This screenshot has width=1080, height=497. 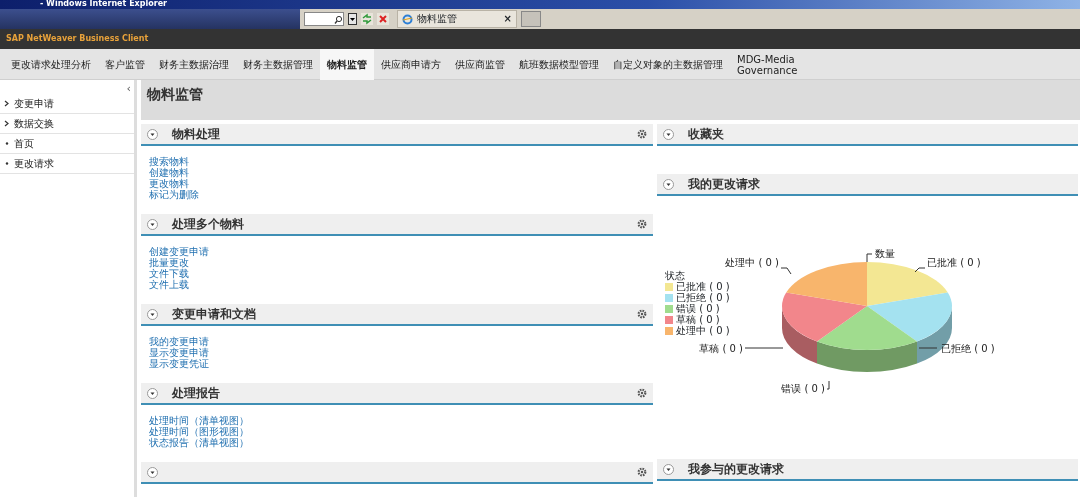 What do you see at coordinates (383, 19) in the screenshot?
I see `stop-icon` at bounding box center [383, 19].